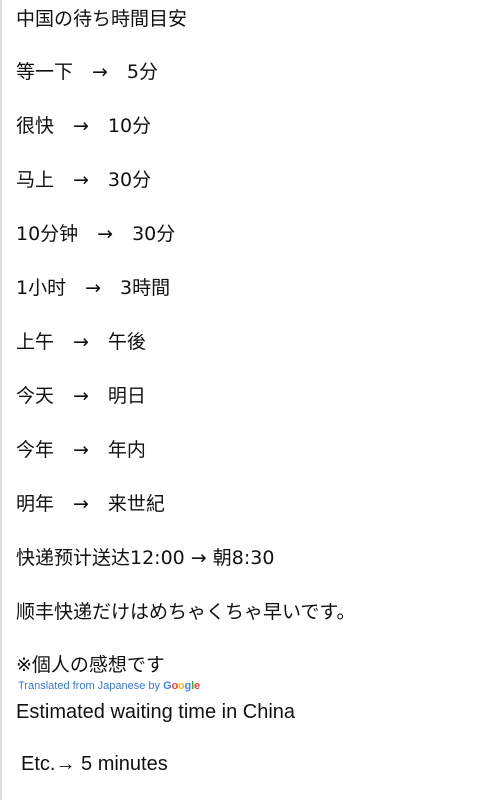  What do you see at coordinates (102, 19) in the screenshot?
I see `post-title: 中国の待ち時間目安` at bounding box center [102, 19].